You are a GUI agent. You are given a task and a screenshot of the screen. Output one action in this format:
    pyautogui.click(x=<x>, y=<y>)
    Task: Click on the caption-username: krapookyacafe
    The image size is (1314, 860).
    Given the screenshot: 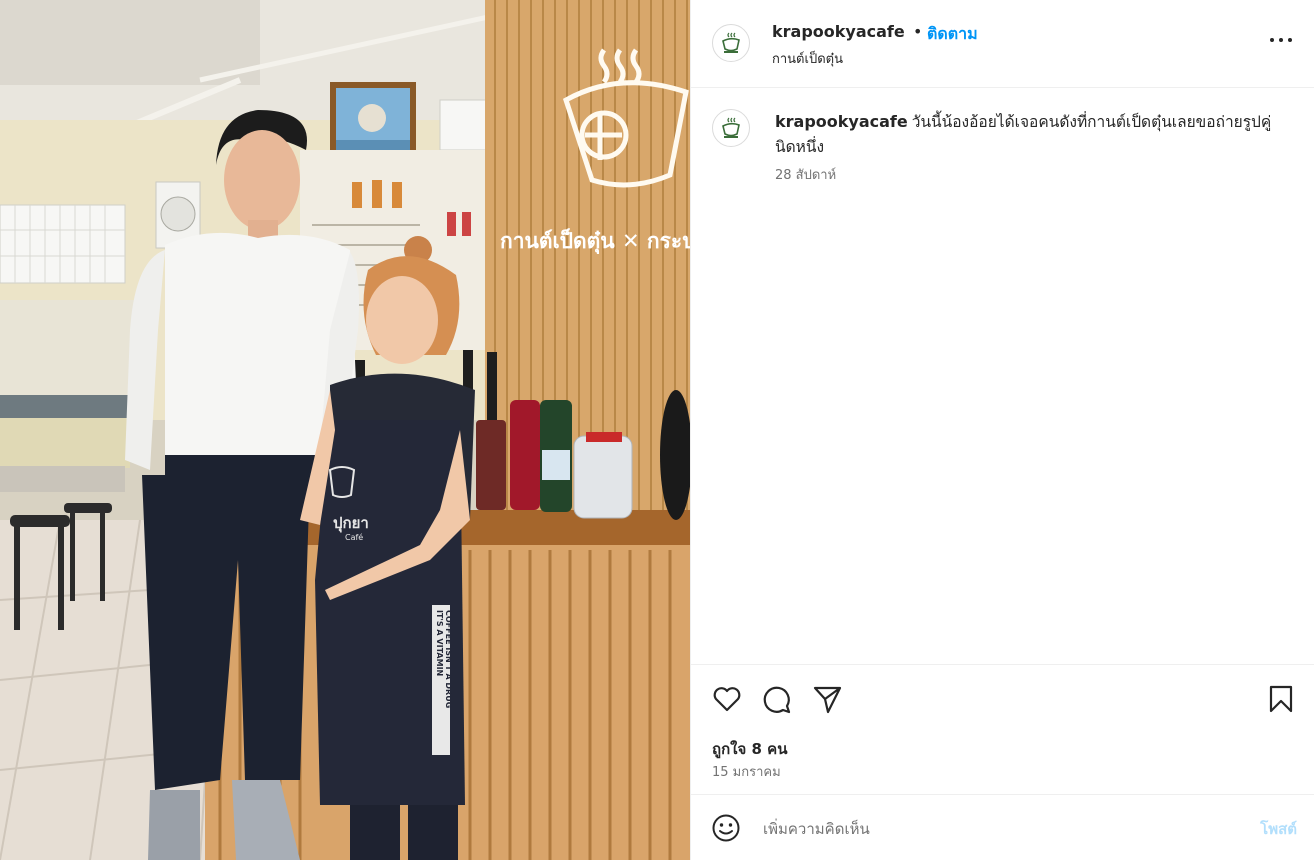 What is the action you would take?
    pyautogui.click(x=841, y=121)
    